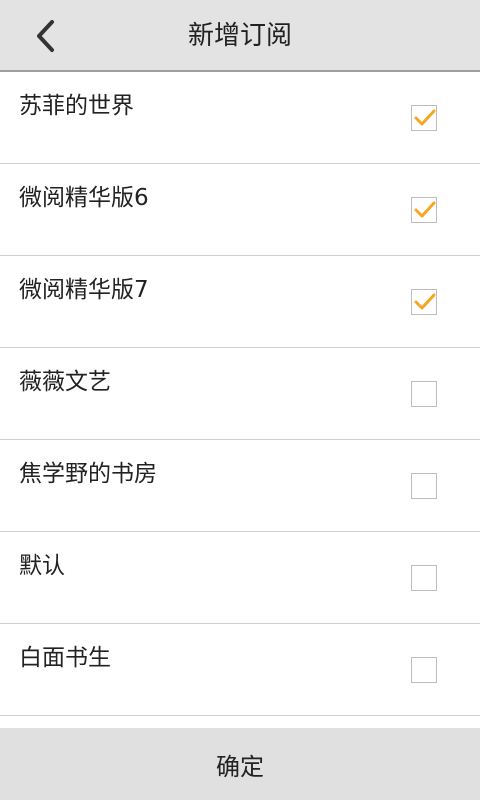 The height and width of the screenshot is (800, 480). Describe the element at coordinates (240, 210) in the screenshot. I see `list-item: 微阅精华版6` at that location.